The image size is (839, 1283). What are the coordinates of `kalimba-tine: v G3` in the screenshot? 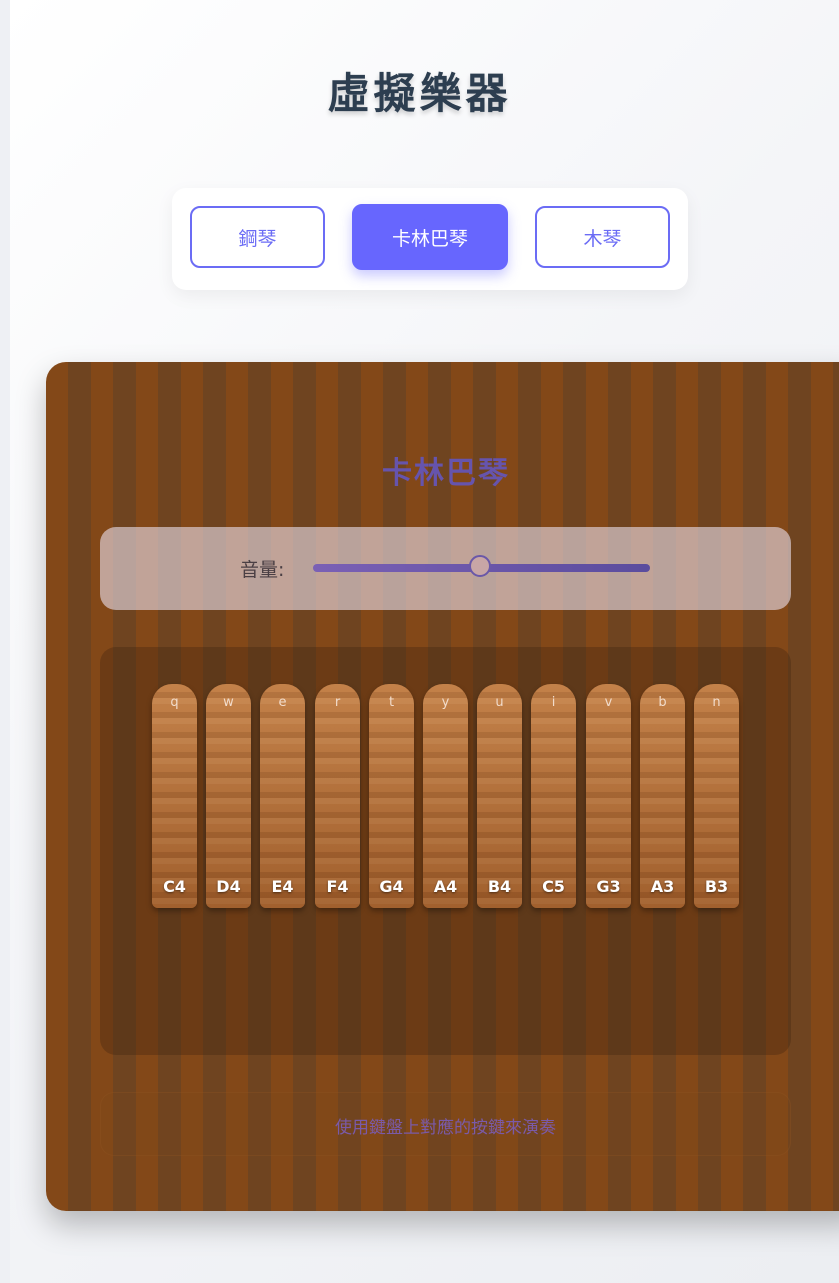 It's located at (608, 796).